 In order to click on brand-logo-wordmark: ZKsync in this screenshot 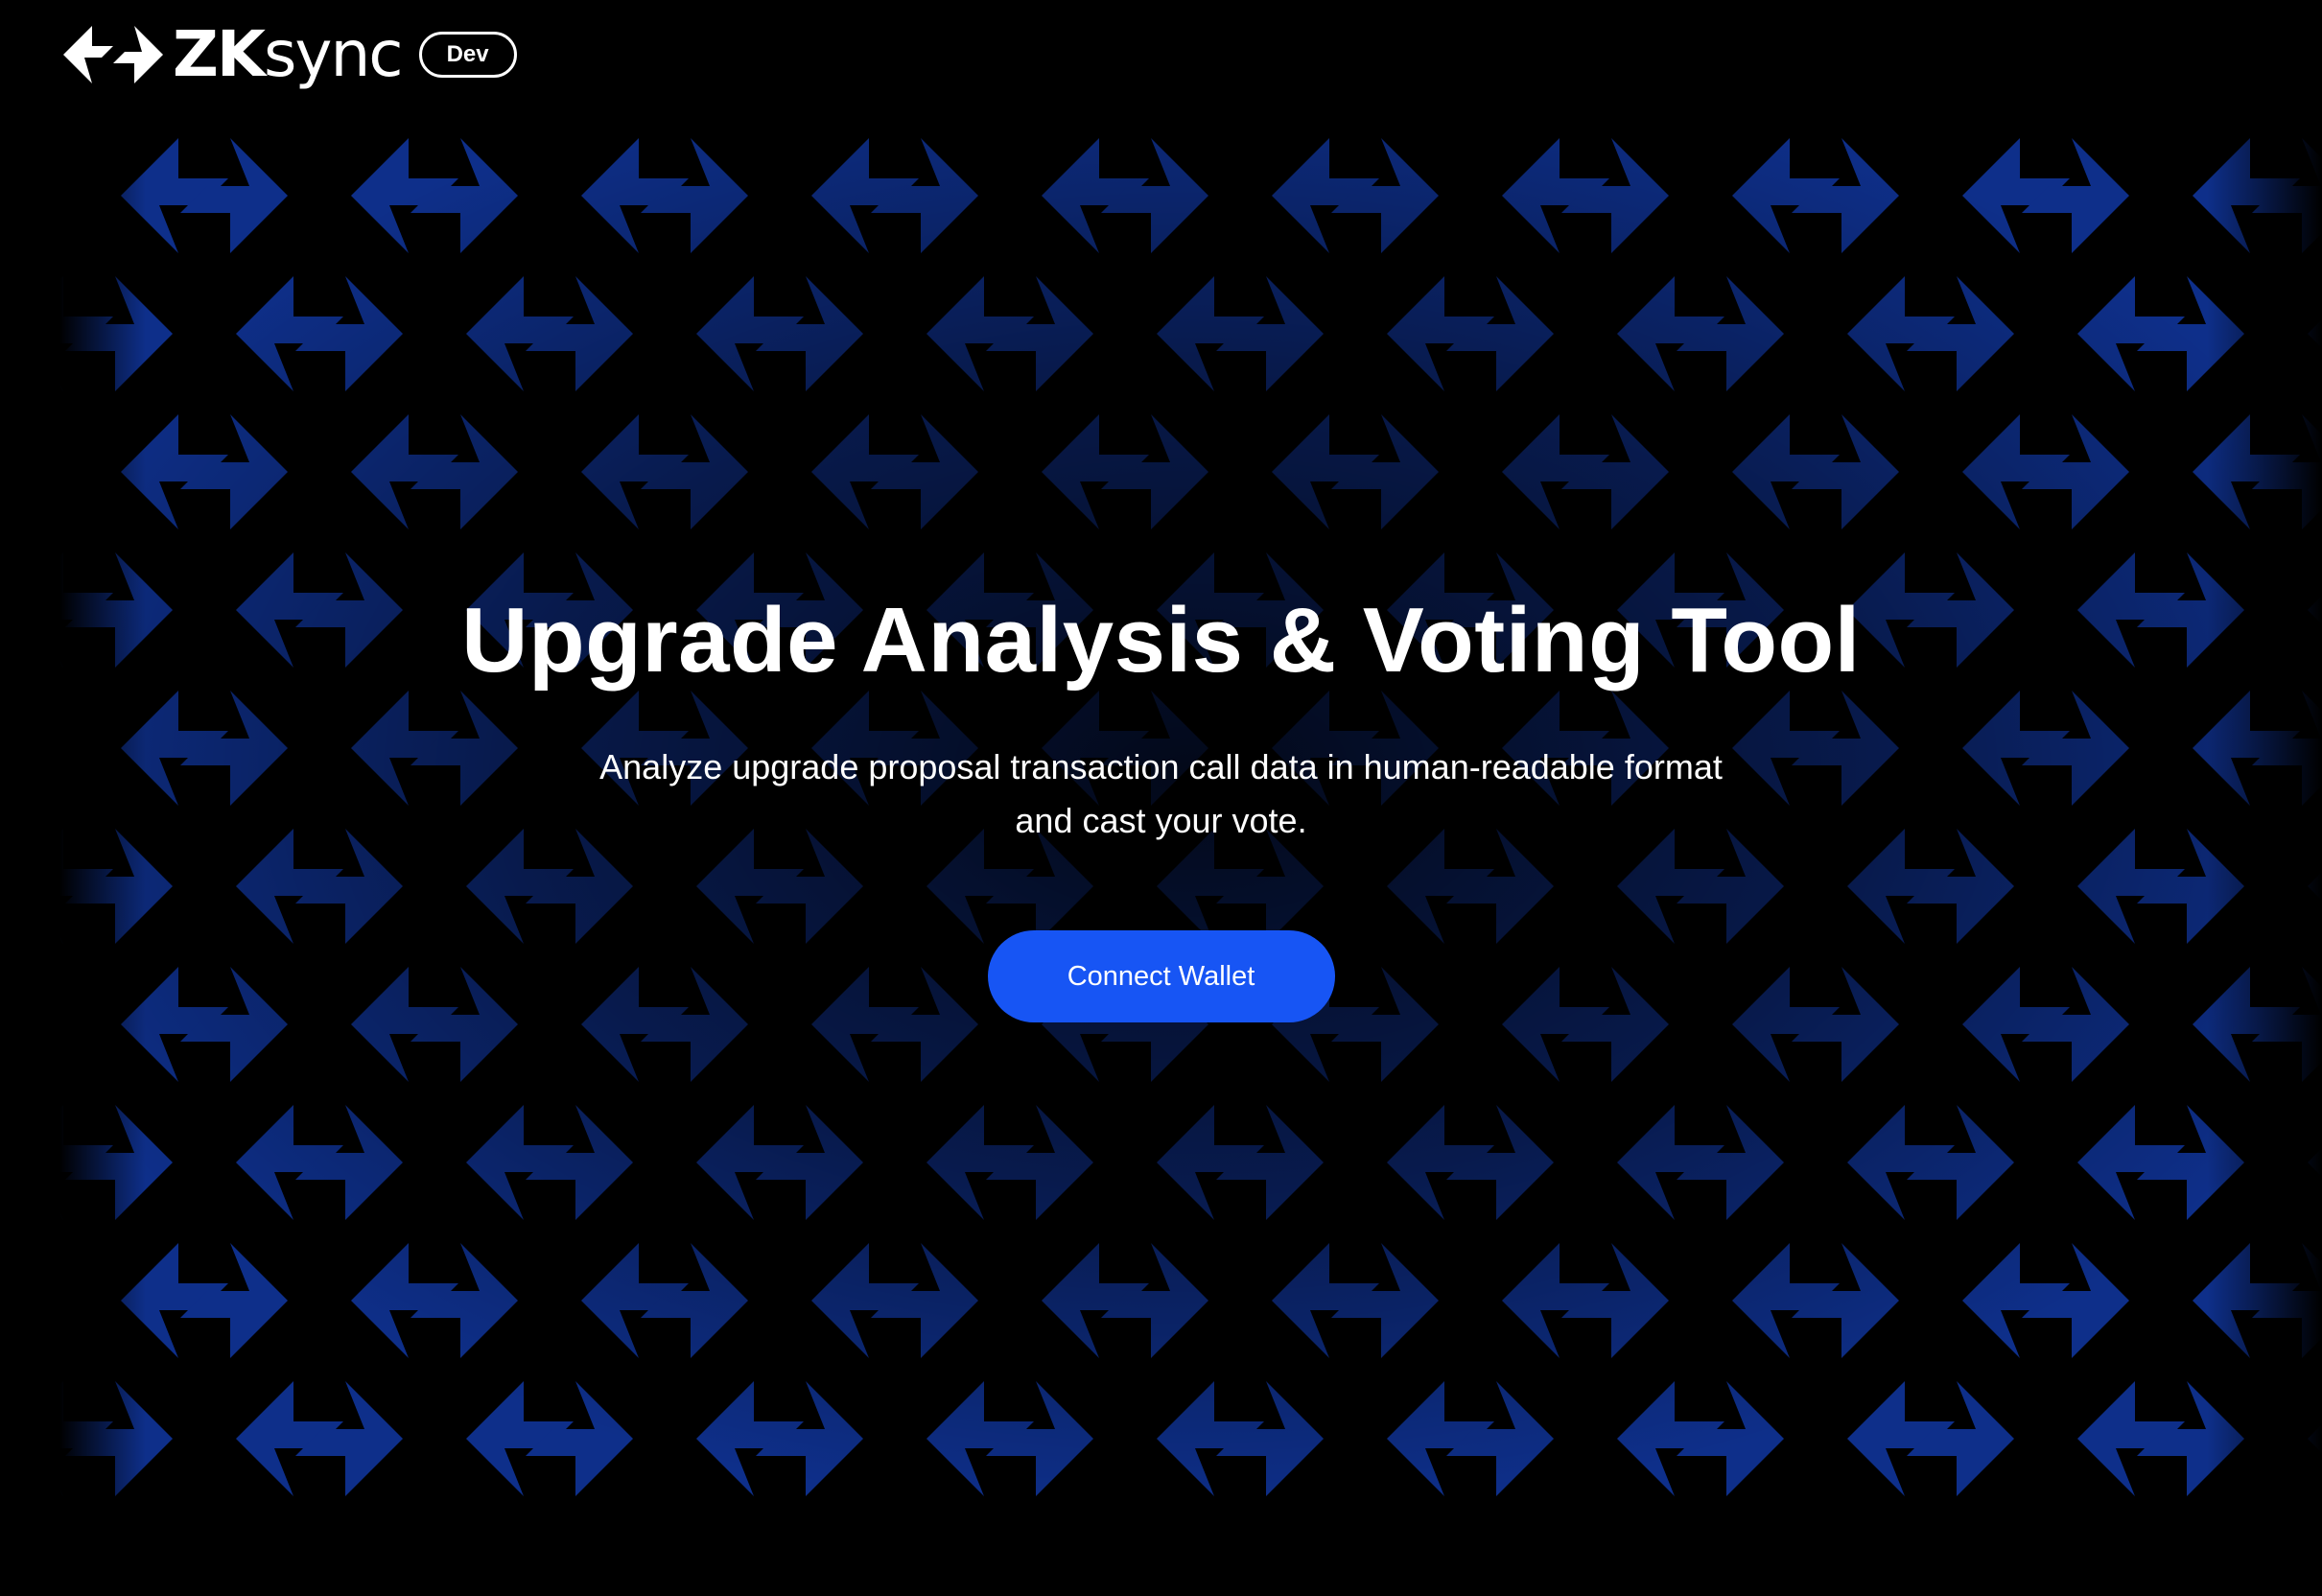, I will do `click(289, 54)`.